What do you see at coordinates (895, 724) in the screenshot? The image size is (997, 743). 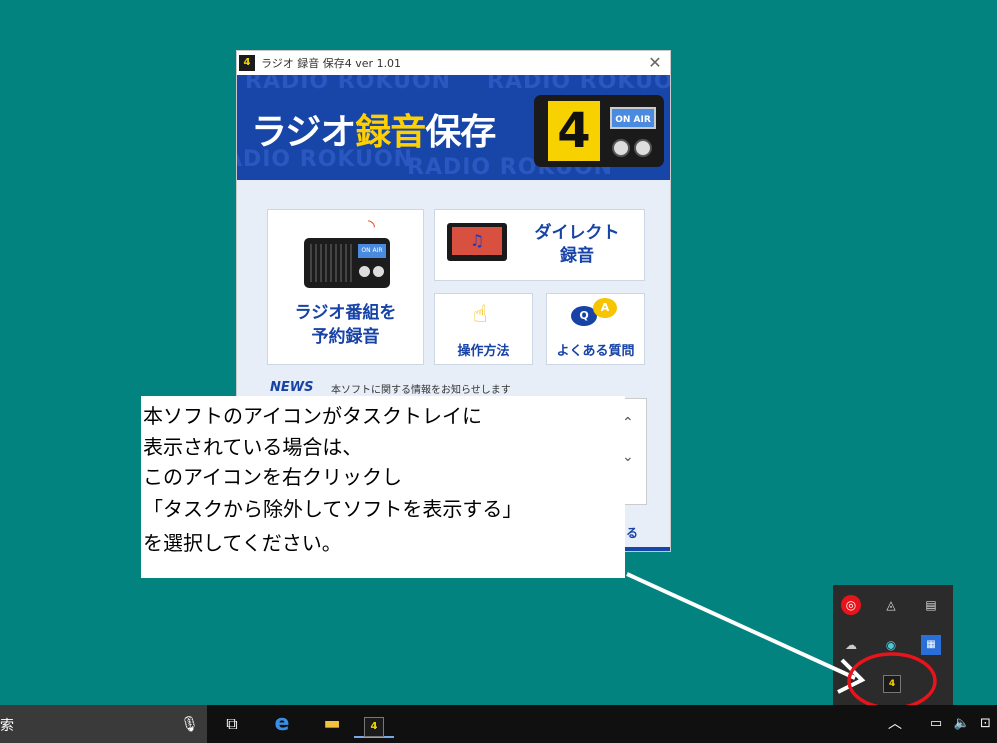 I see `show-hidden-icons-chevron: ︿` at bounding box center [895, 724].